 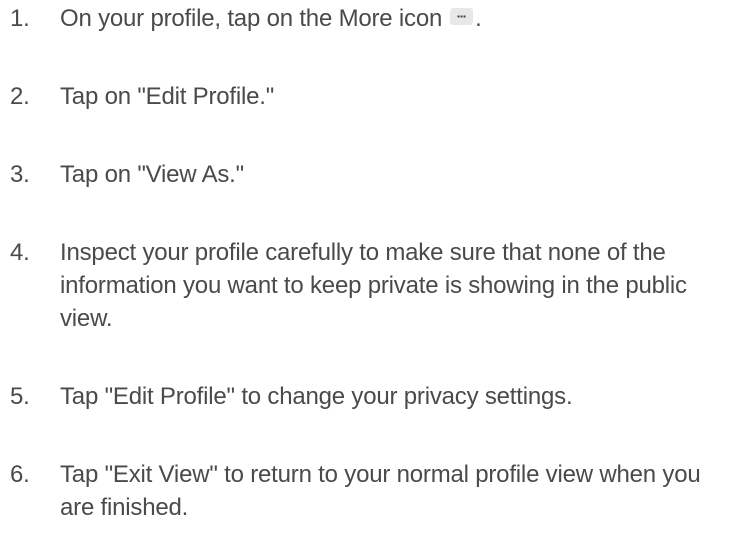 What do you see at coordinates (20, 396) in the screenshot?
I see `step-number: 5.` at bounding box center [20, 396].